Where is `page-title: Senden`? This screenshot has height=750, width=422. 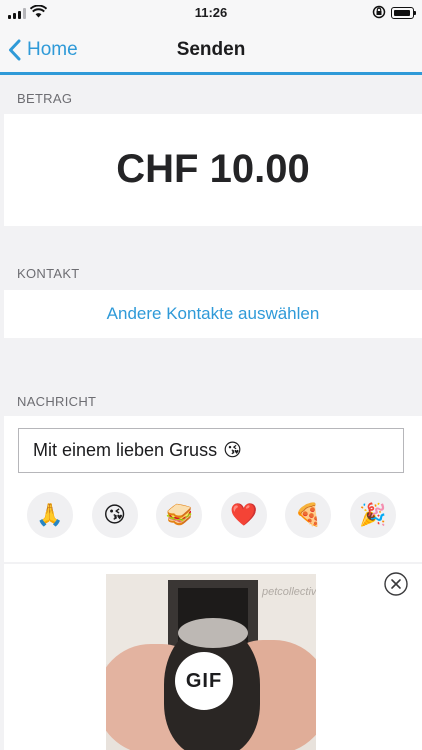
page-title: Senden is located at coordinates (211, 49).